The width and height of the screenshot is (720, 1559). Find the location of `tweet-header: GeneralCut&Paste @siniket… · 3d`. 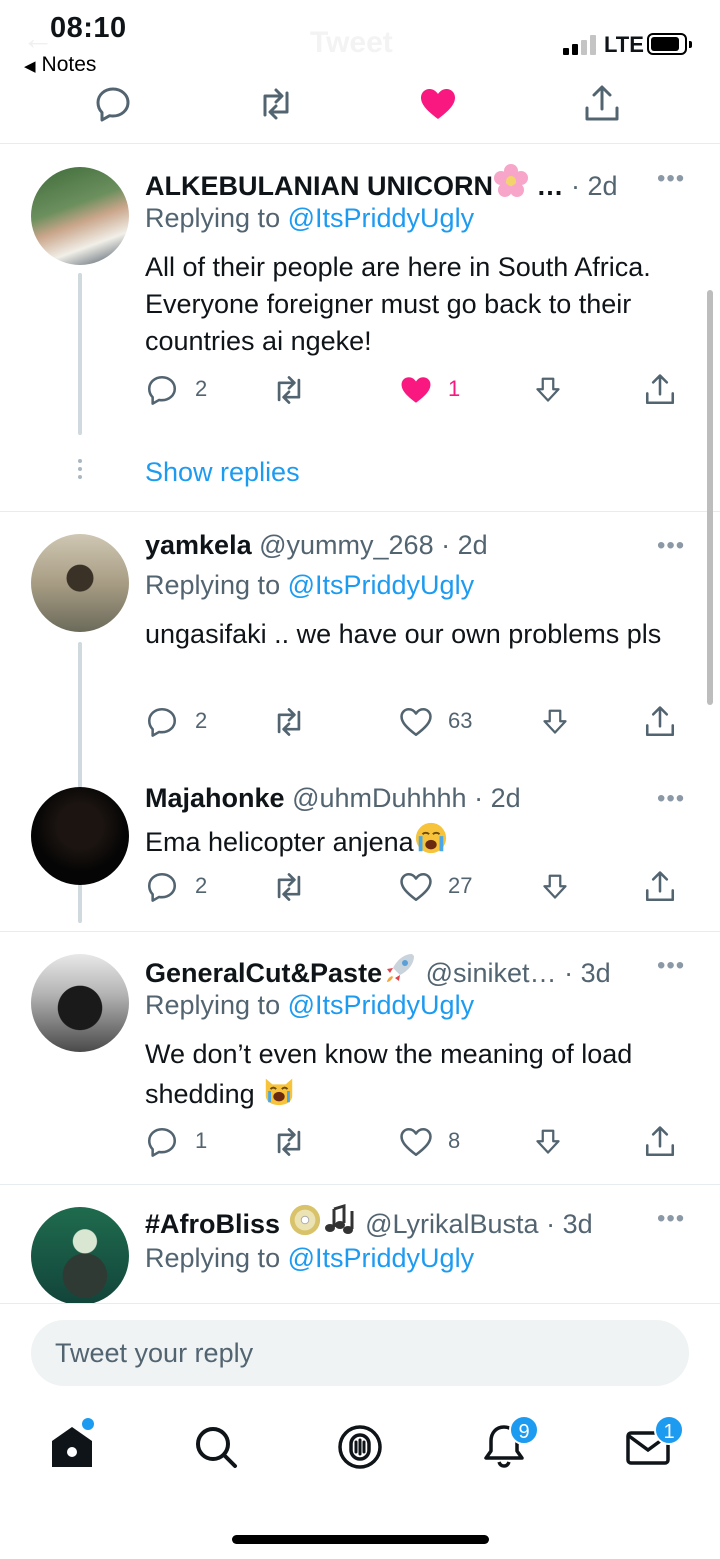

tweet-header: GeneralCut&Paste @siniket… · 3d is located at coordinates (378, 971).